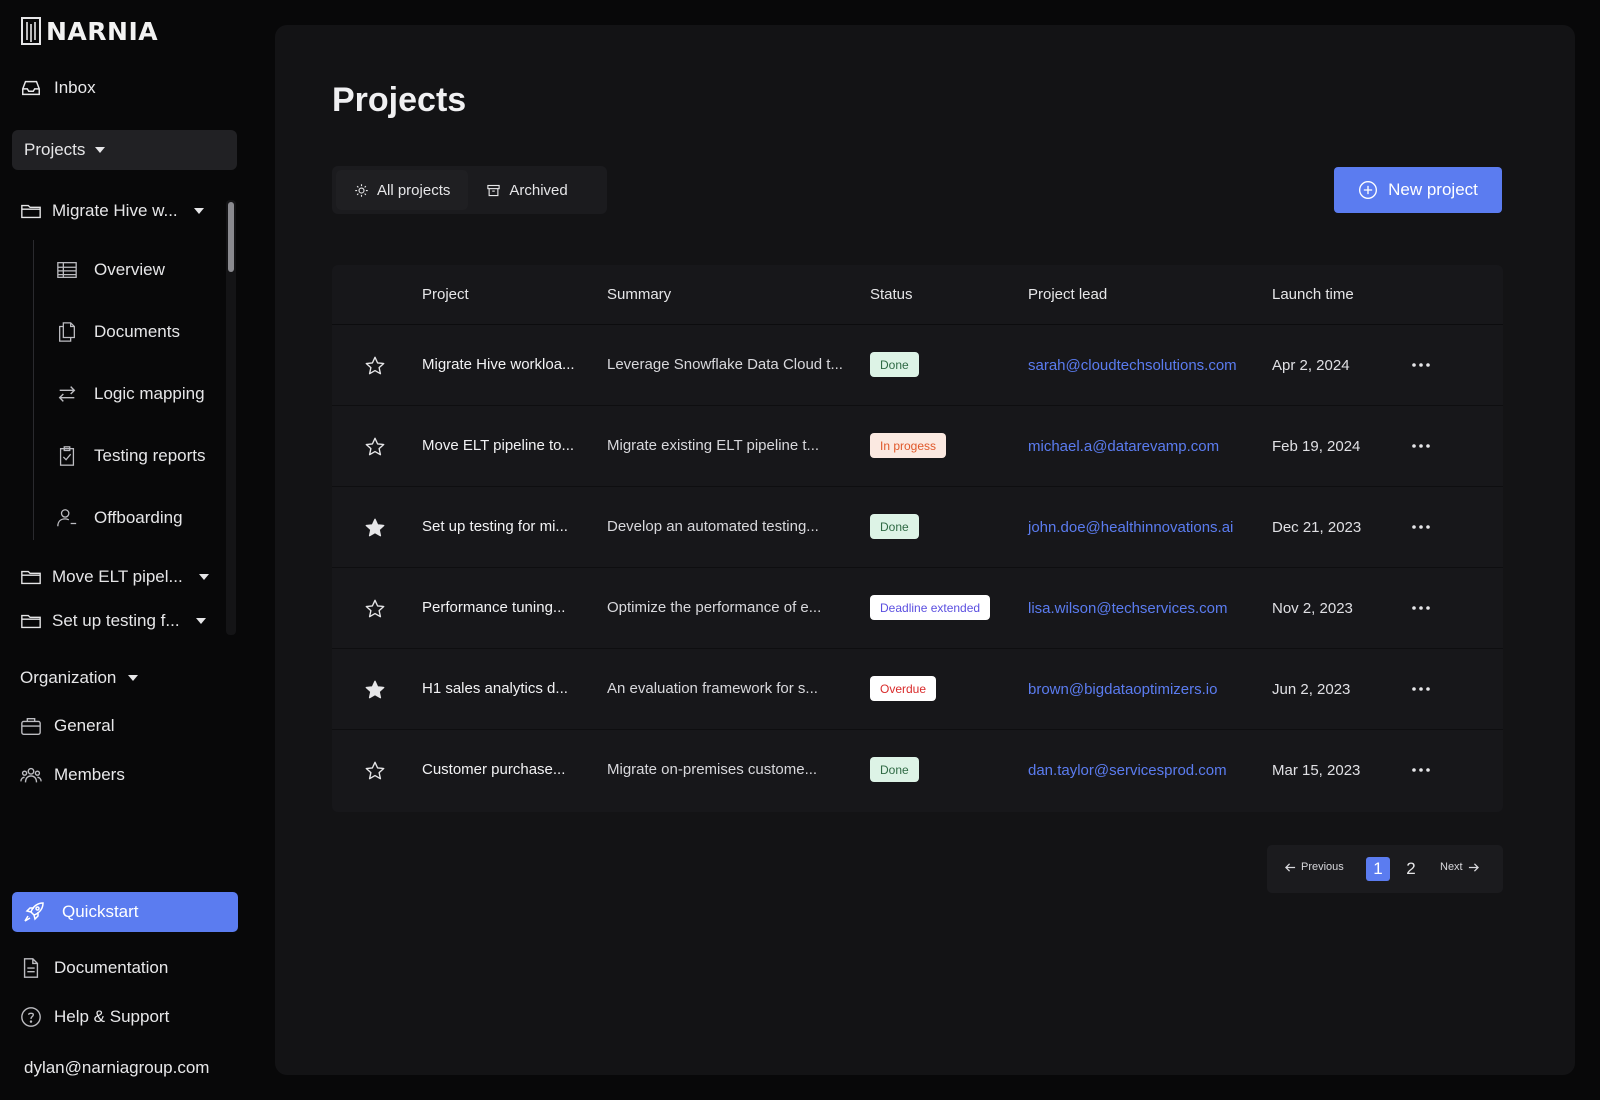  I want to click on column-header-summary: Summary, so click(639, 294).